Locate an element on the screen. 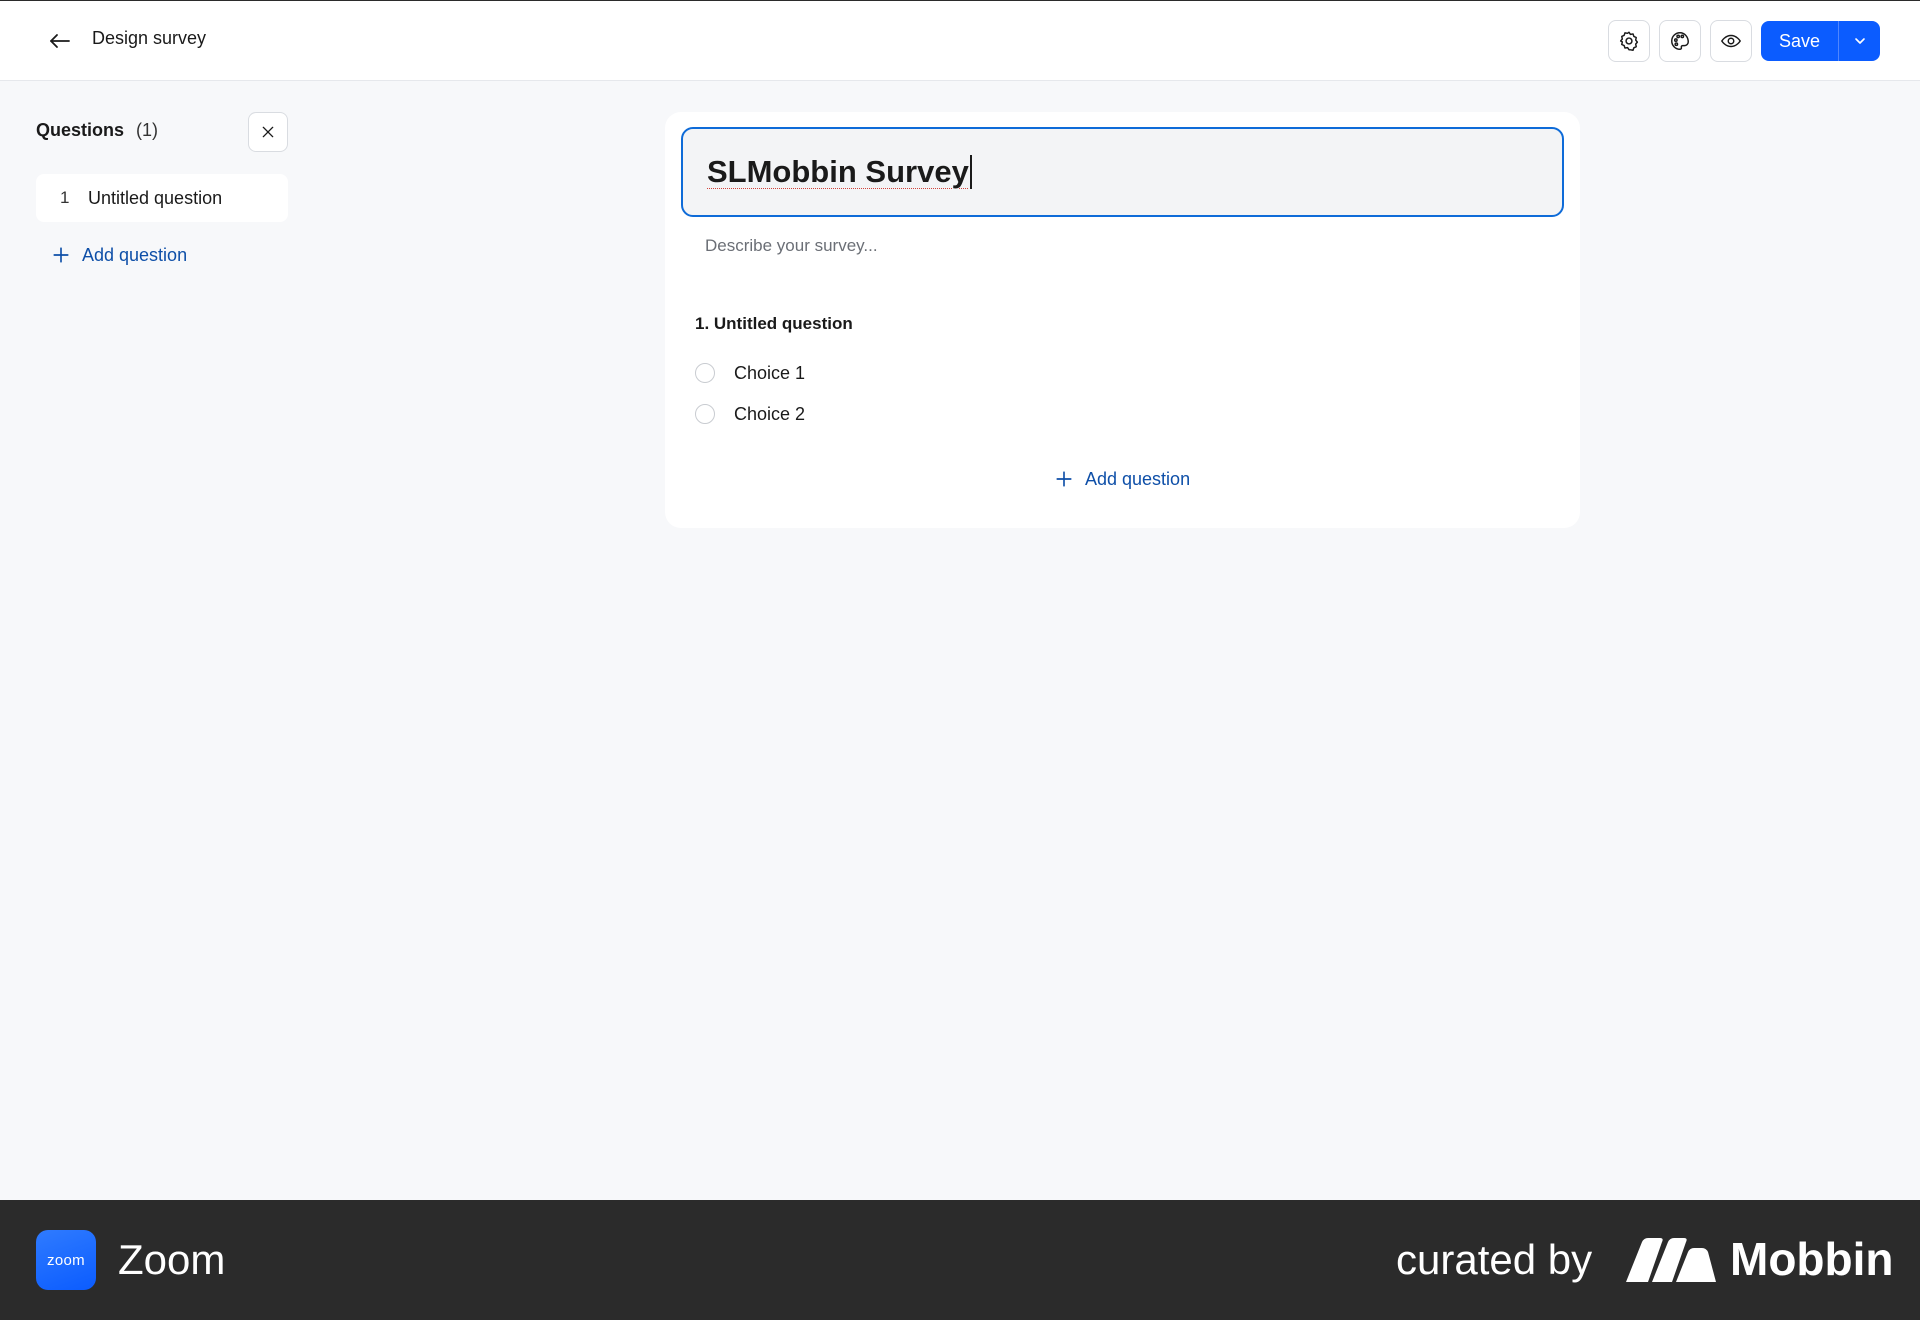 The height and width of the screenshot is (1320, 1920). questions-count: (1) is located at coordinates (147, 130).